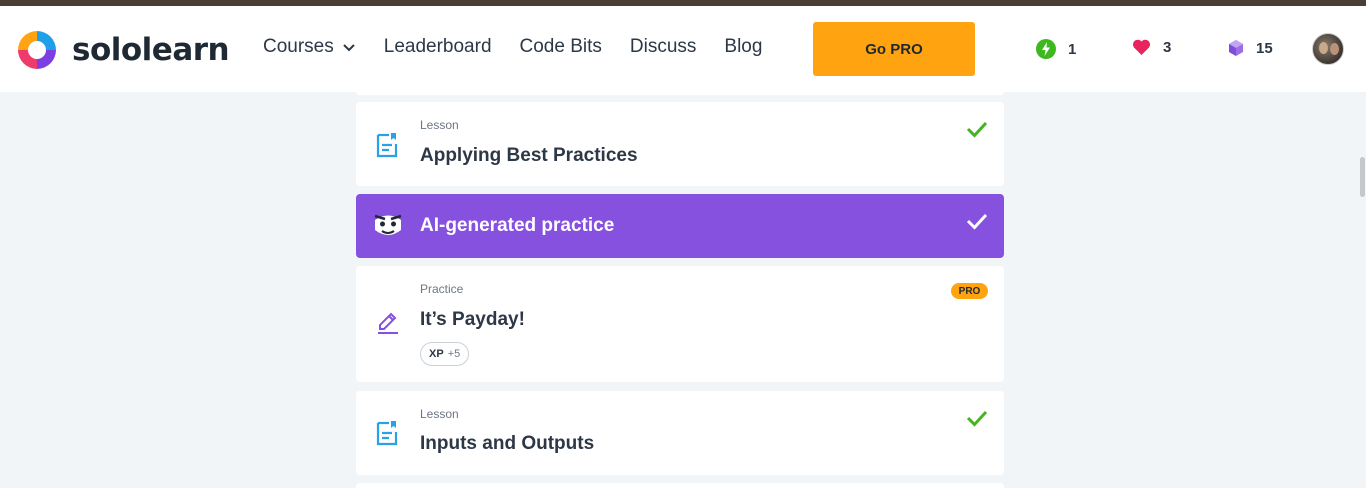  I want to click on scrollbar, so click(1362, 177).